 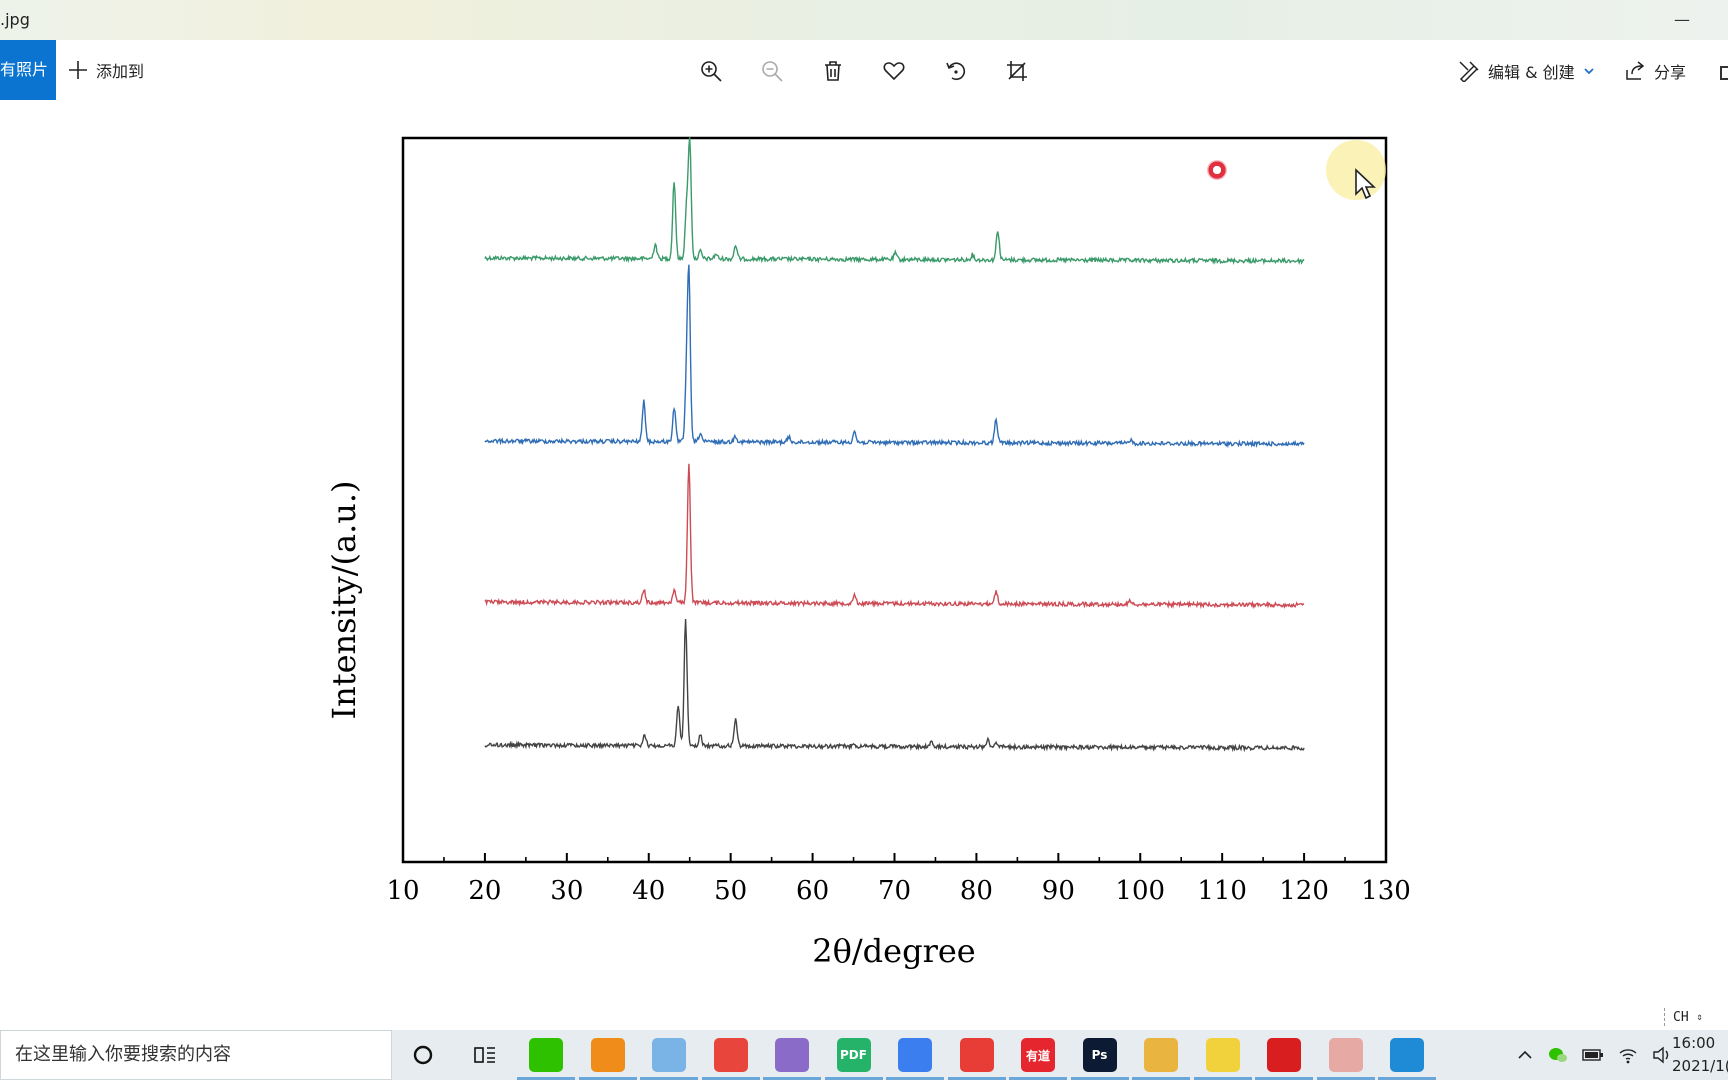 I want to click on rotate-button, so click(x=956, y=71).